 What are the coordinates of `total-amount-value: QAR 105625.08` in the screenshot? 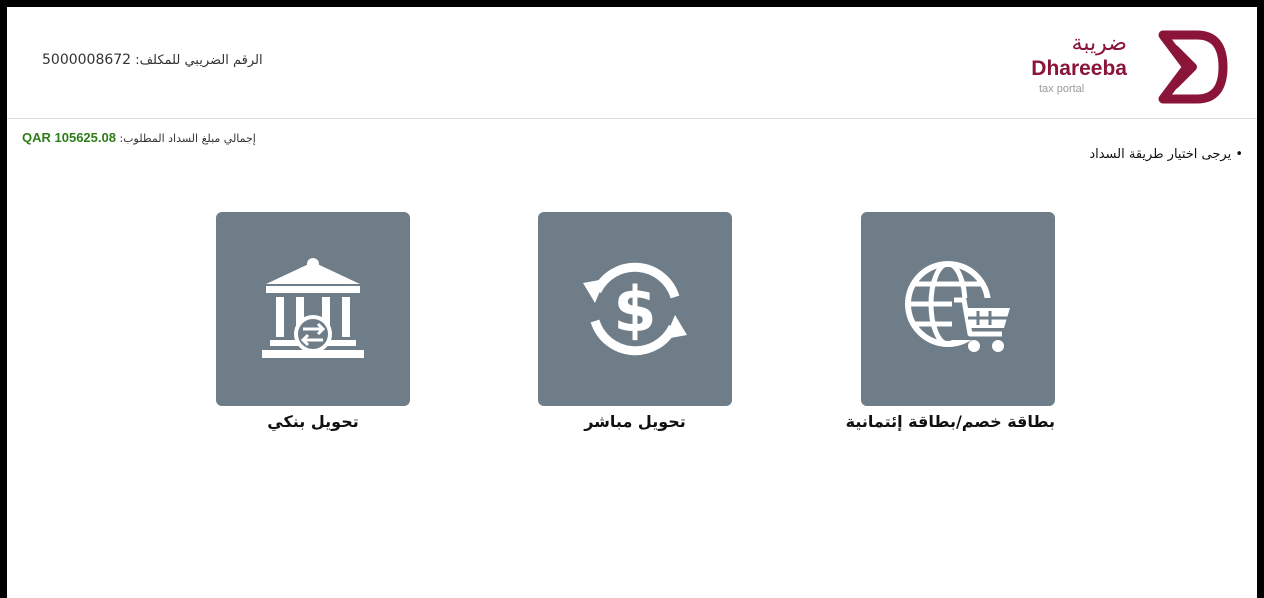 It's located at (69, 137).